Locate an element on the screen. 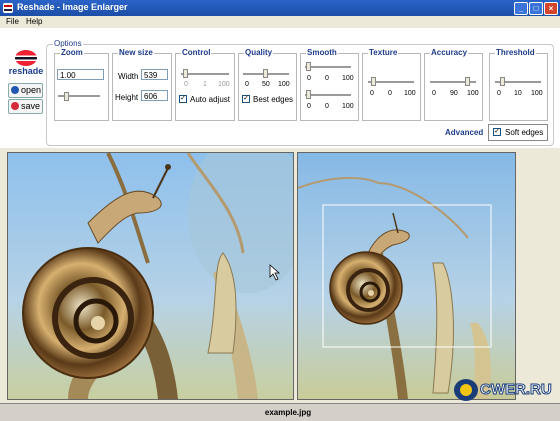 This screenshot has height=421, width=560. accuracy-group: Accuracy is located at coordinates (453, 84).